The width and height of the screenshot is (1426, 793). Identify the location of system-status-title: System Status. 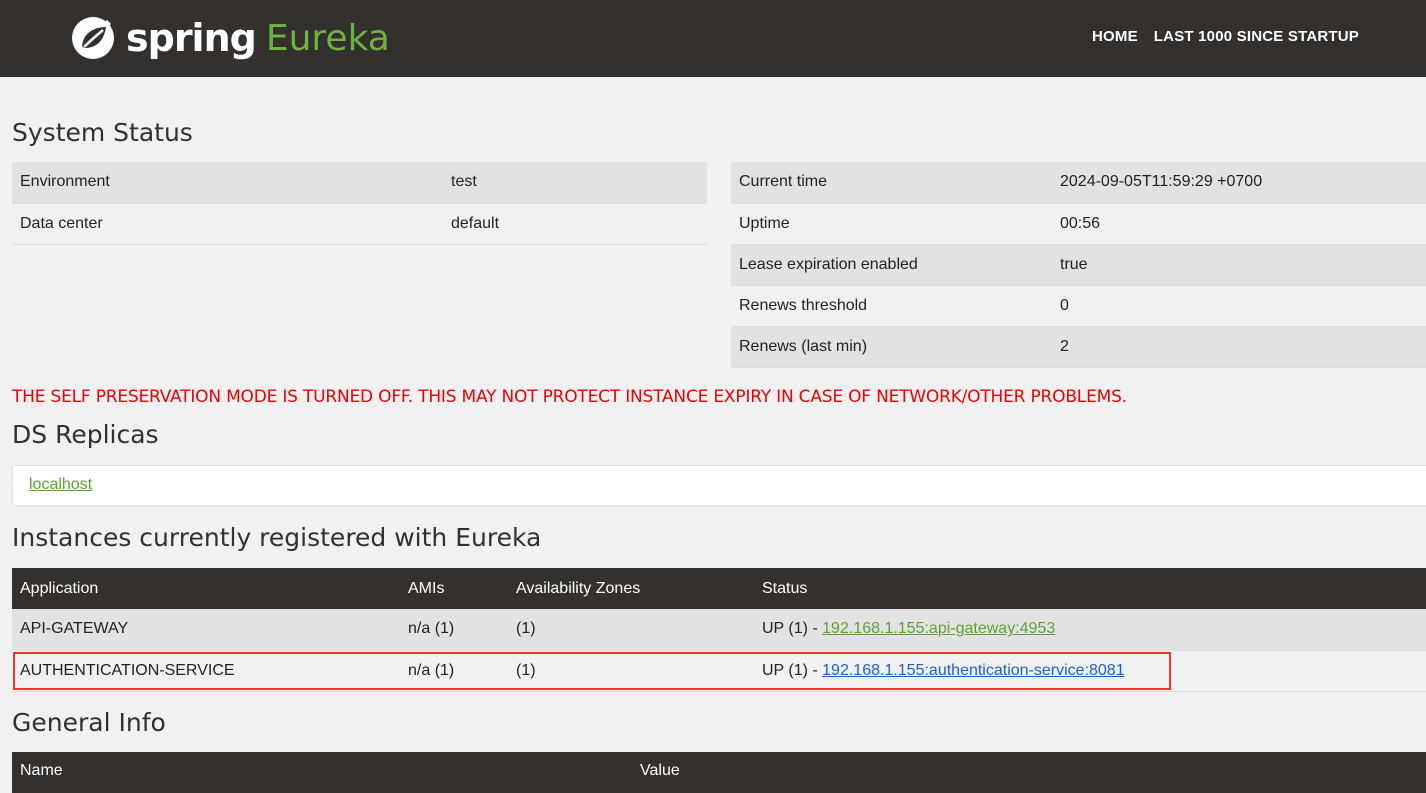
(102, 132).